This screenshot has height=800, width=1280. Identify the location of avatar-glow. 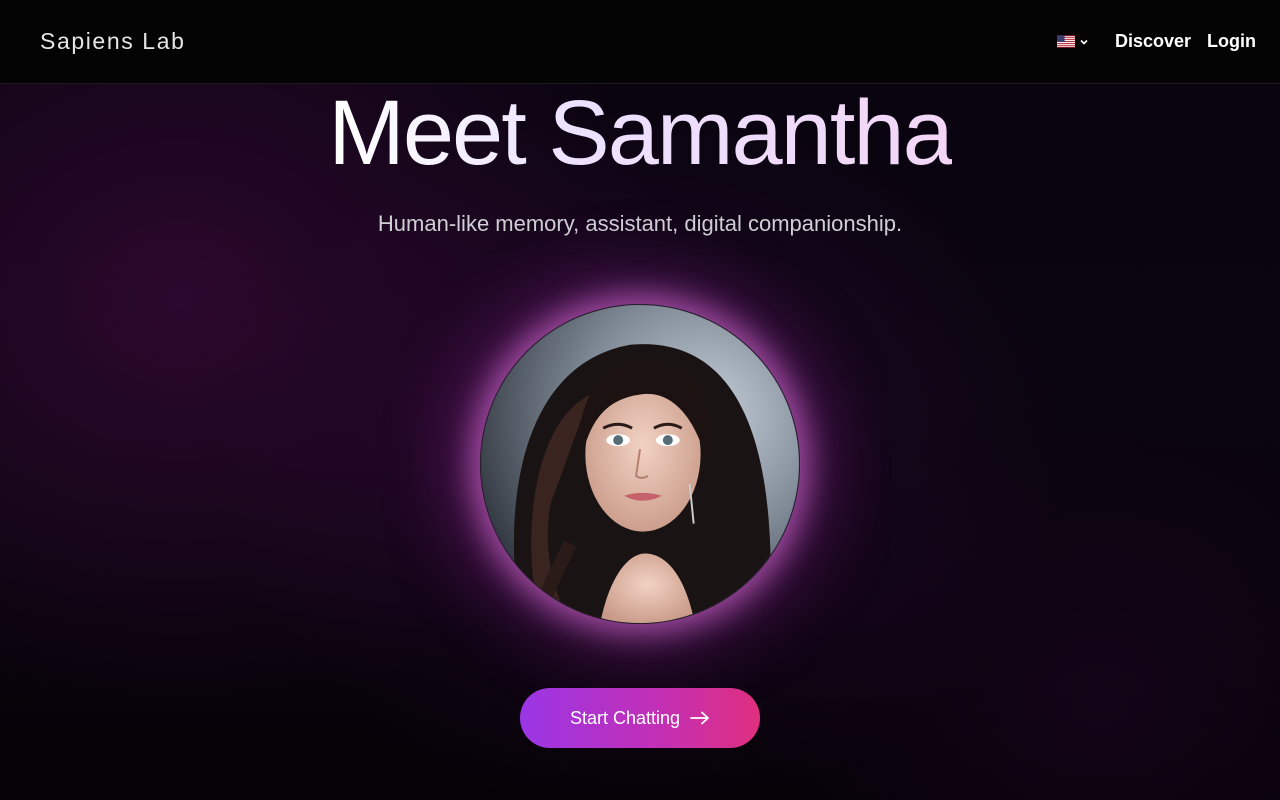
(640, 464).